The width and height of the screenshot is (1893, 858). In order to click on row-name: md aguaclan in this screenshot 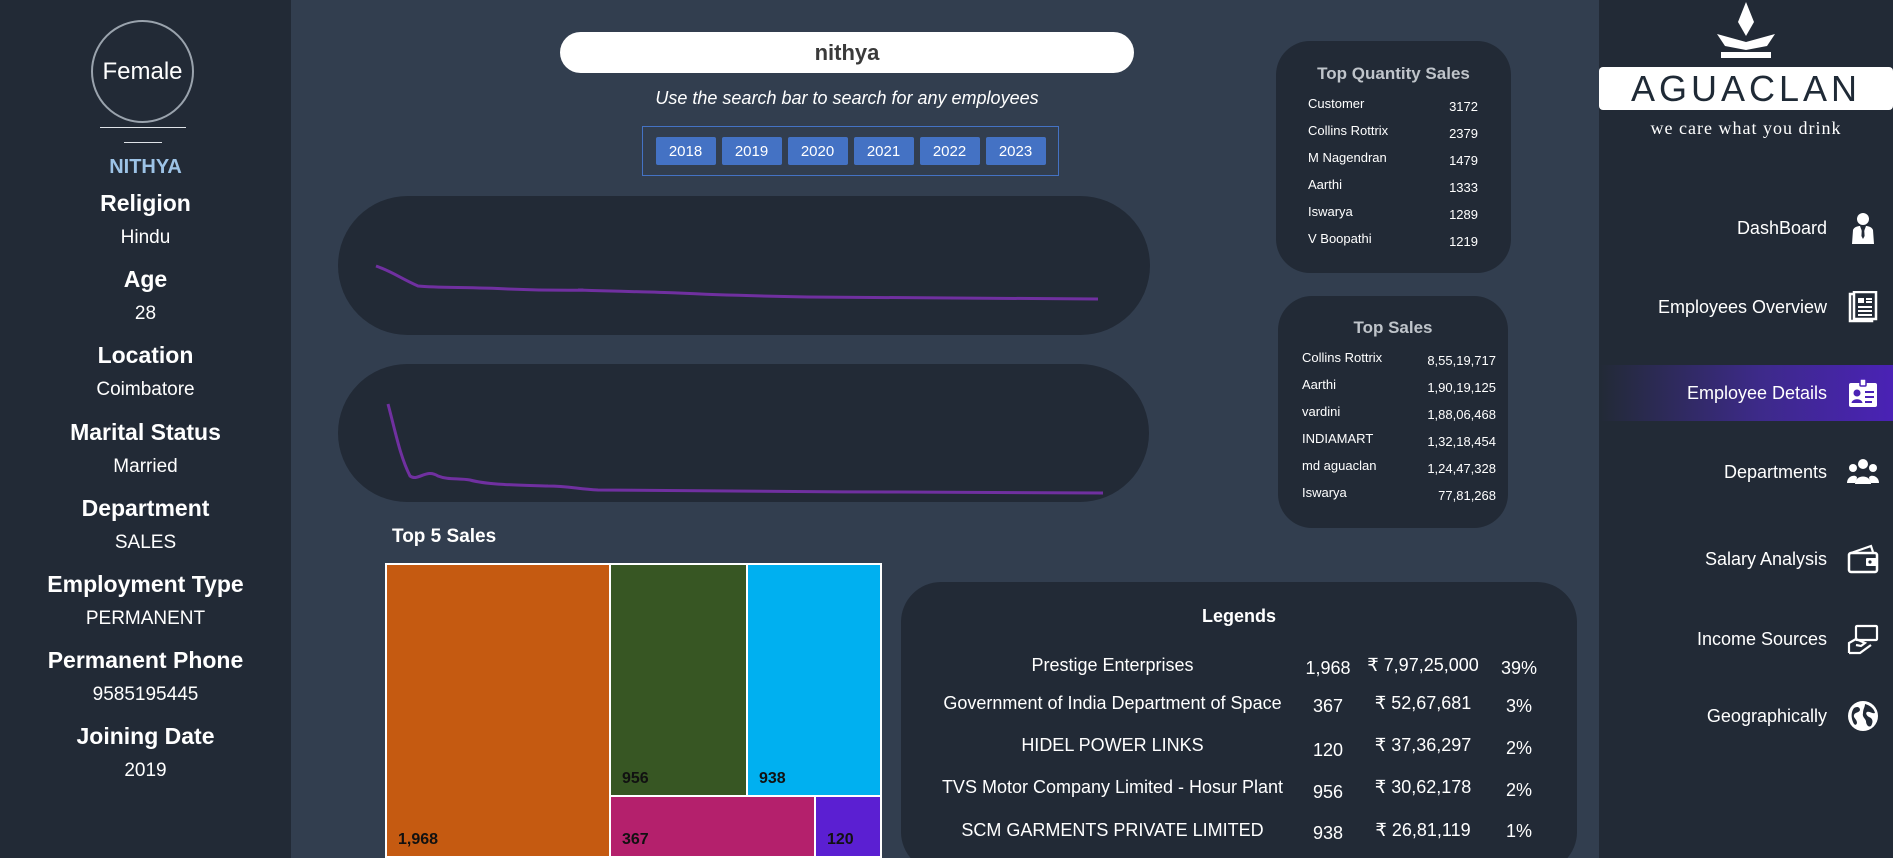, I will do `click(1339, 465)`.